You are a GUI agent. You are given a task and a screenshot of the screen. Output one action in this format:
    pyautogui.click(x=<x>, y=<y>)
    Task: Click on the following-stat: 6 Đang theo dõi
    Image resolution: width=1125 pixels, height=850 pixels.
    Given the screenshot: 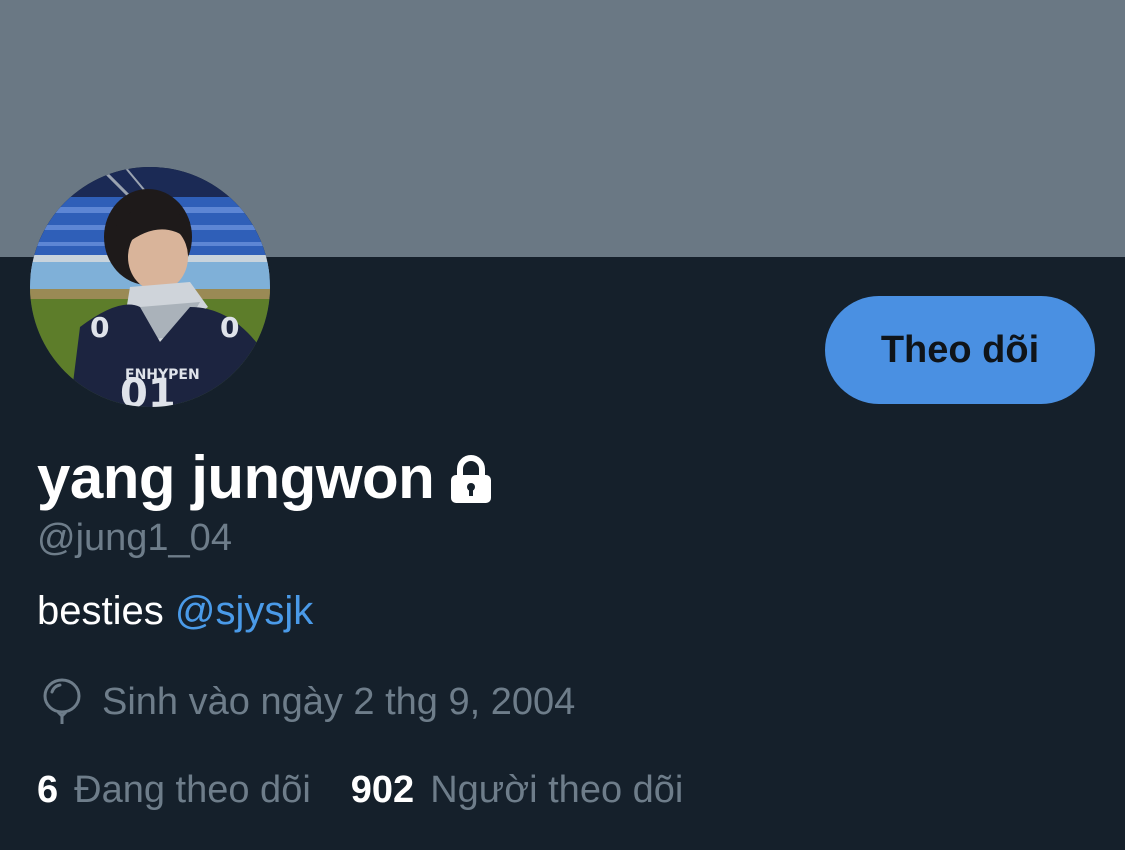 What is the action you would take?
    pyautogui.click(x=174, y=790)
    